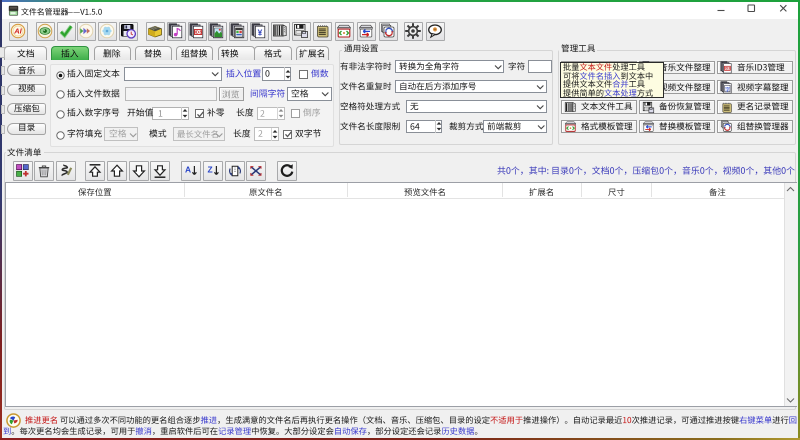 Image resolution: width=800 pixels, height=440 pixels. What do you see at coordinates (188, 170) in the screenshot?
I see `svg-text: A` at bounding box center [188, 170].